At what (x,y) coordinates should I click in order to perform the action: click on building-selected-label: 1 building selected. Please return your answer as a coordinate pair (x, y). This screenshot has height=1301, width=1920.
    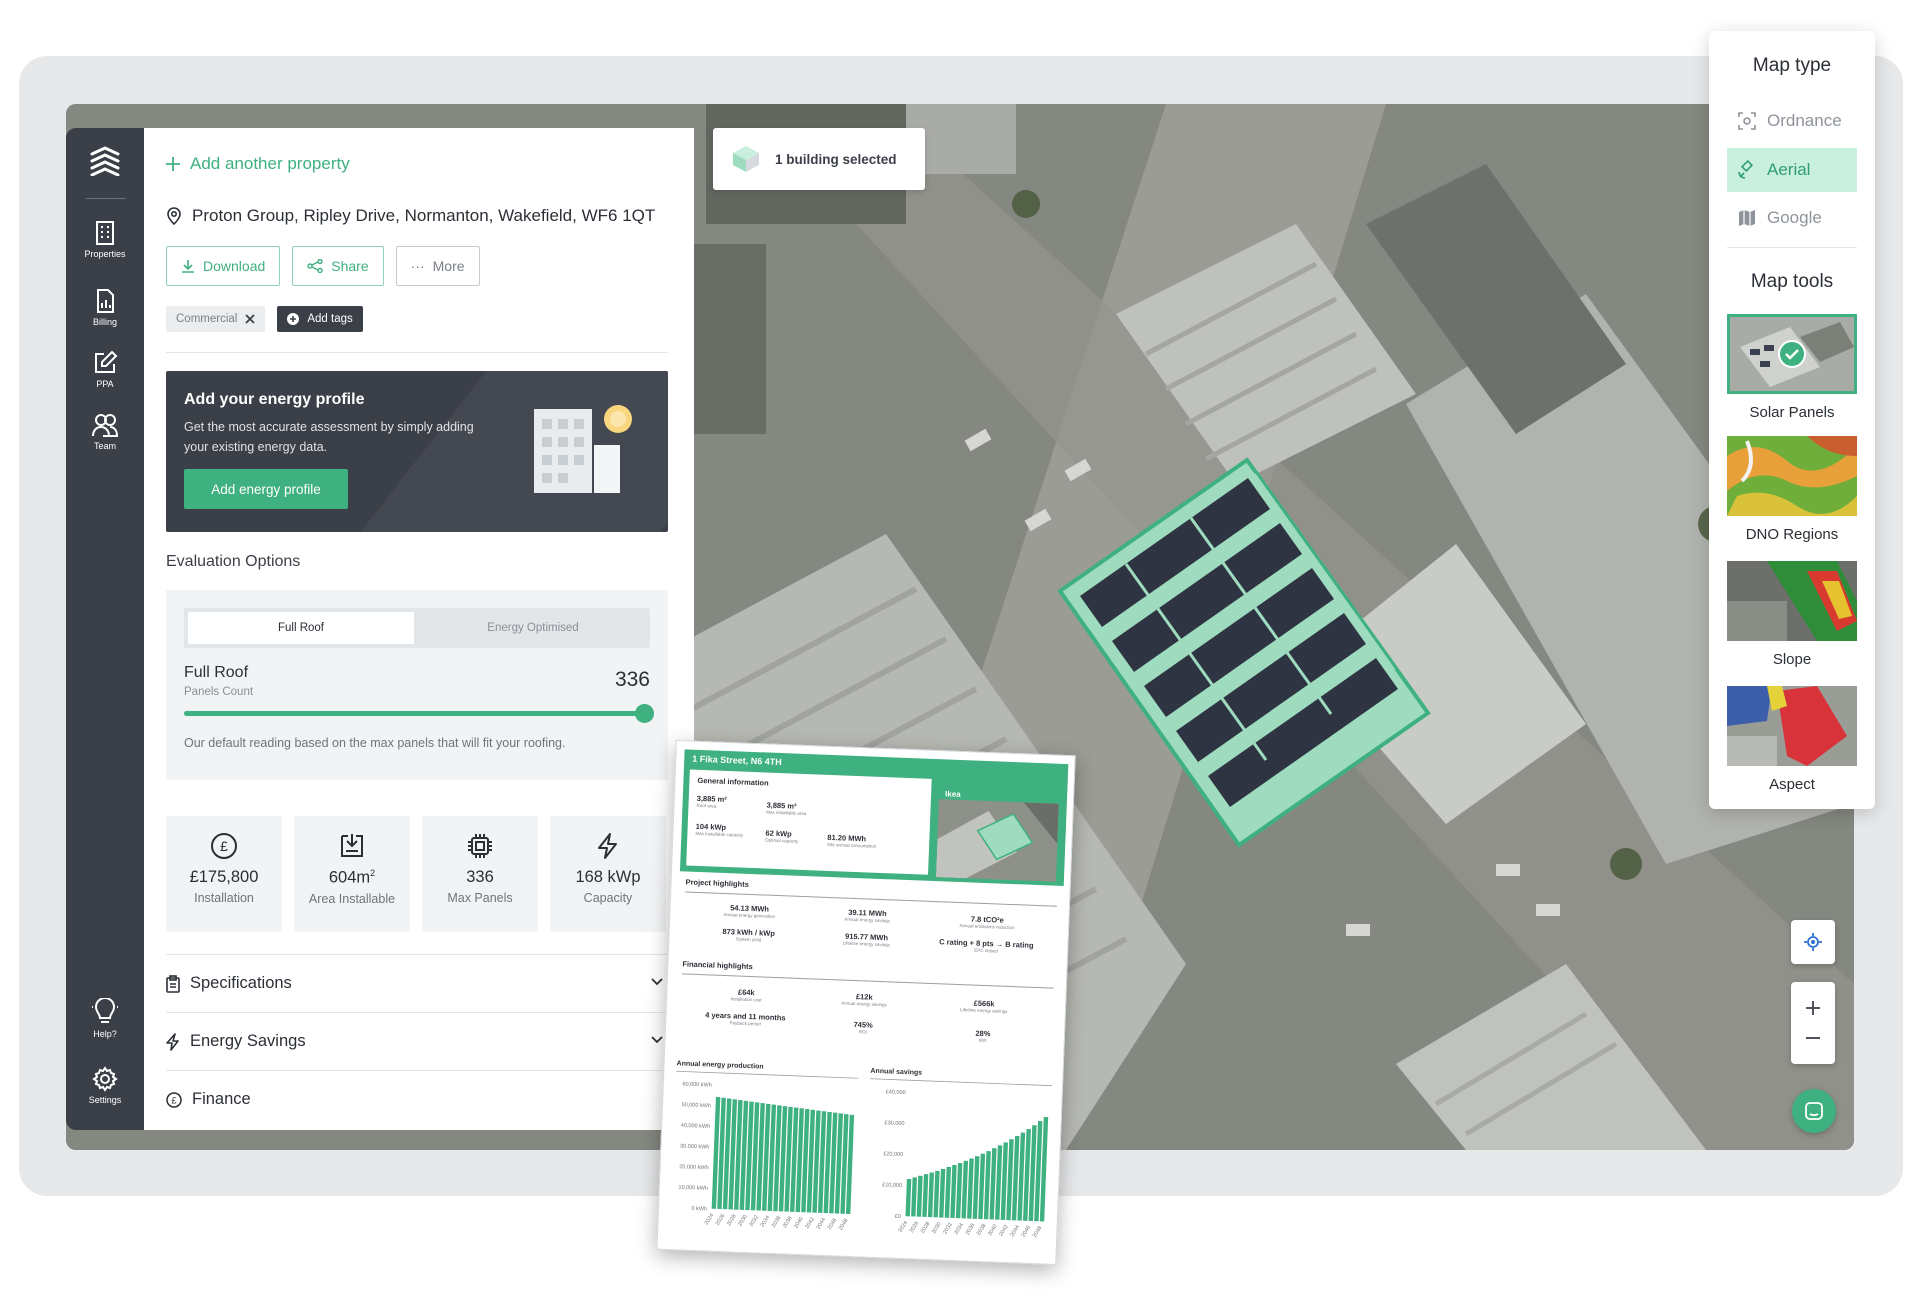
    Looking at the image, I should click on (836, 159).